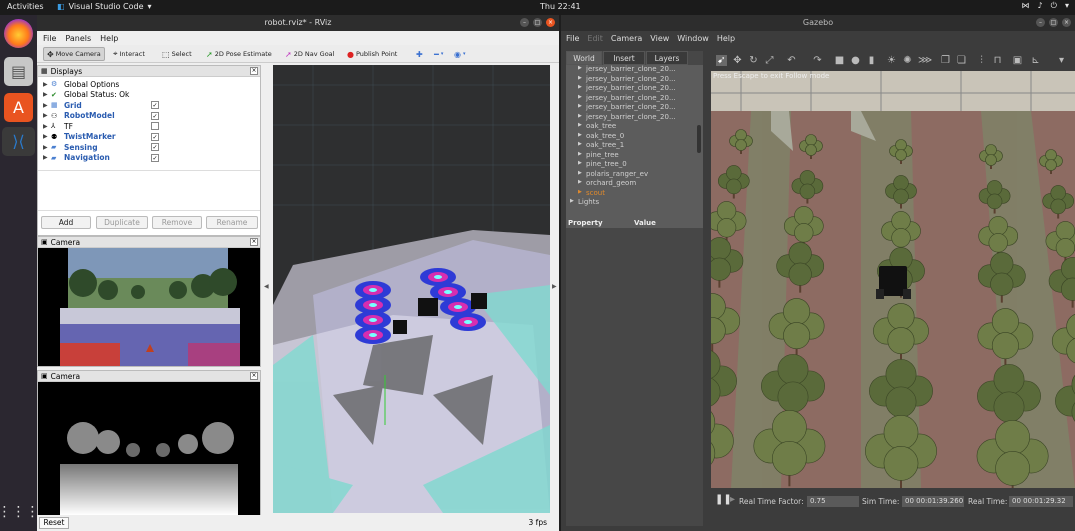 Image resolution: width=1075 pixels, height=531 pixels. I want to click on left-splitter: ◀, so click(267, 289).